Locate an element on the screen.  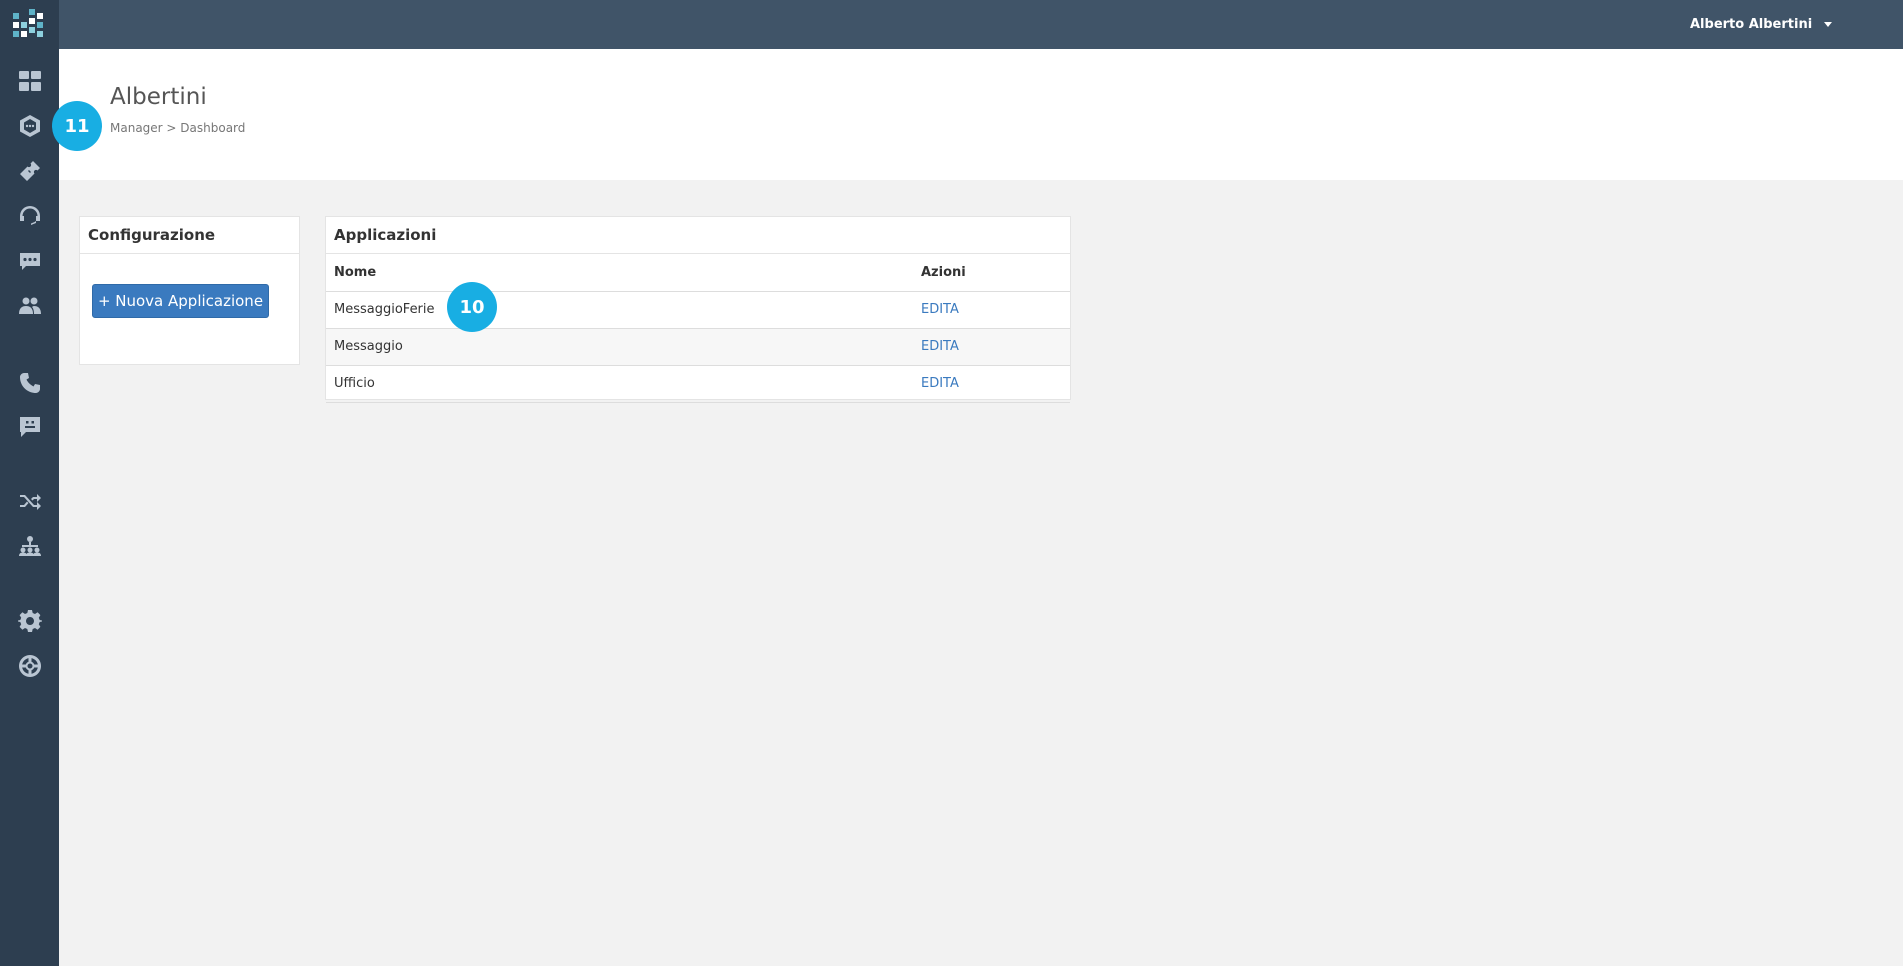
column-header-name: Nome is located at coordinates (619, 273).